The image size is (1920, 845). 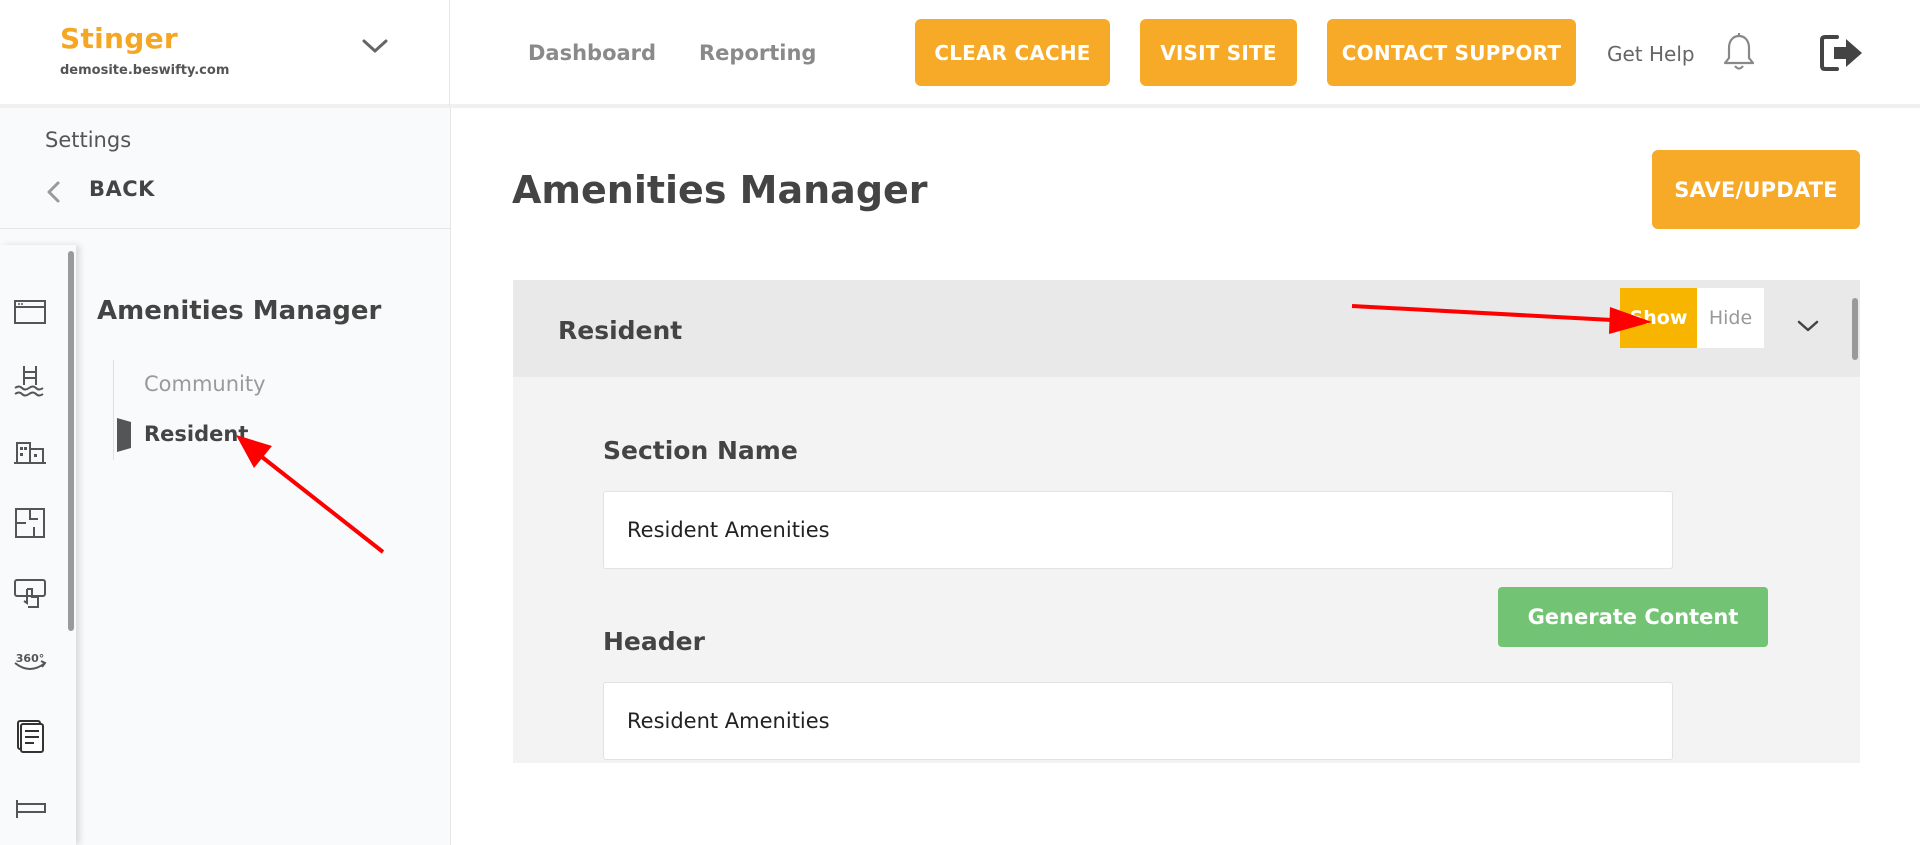 What do you see at coordinates (88, 140) in the screenshot?
I see `settings-label: Settings` at bounding box center [88, 140].